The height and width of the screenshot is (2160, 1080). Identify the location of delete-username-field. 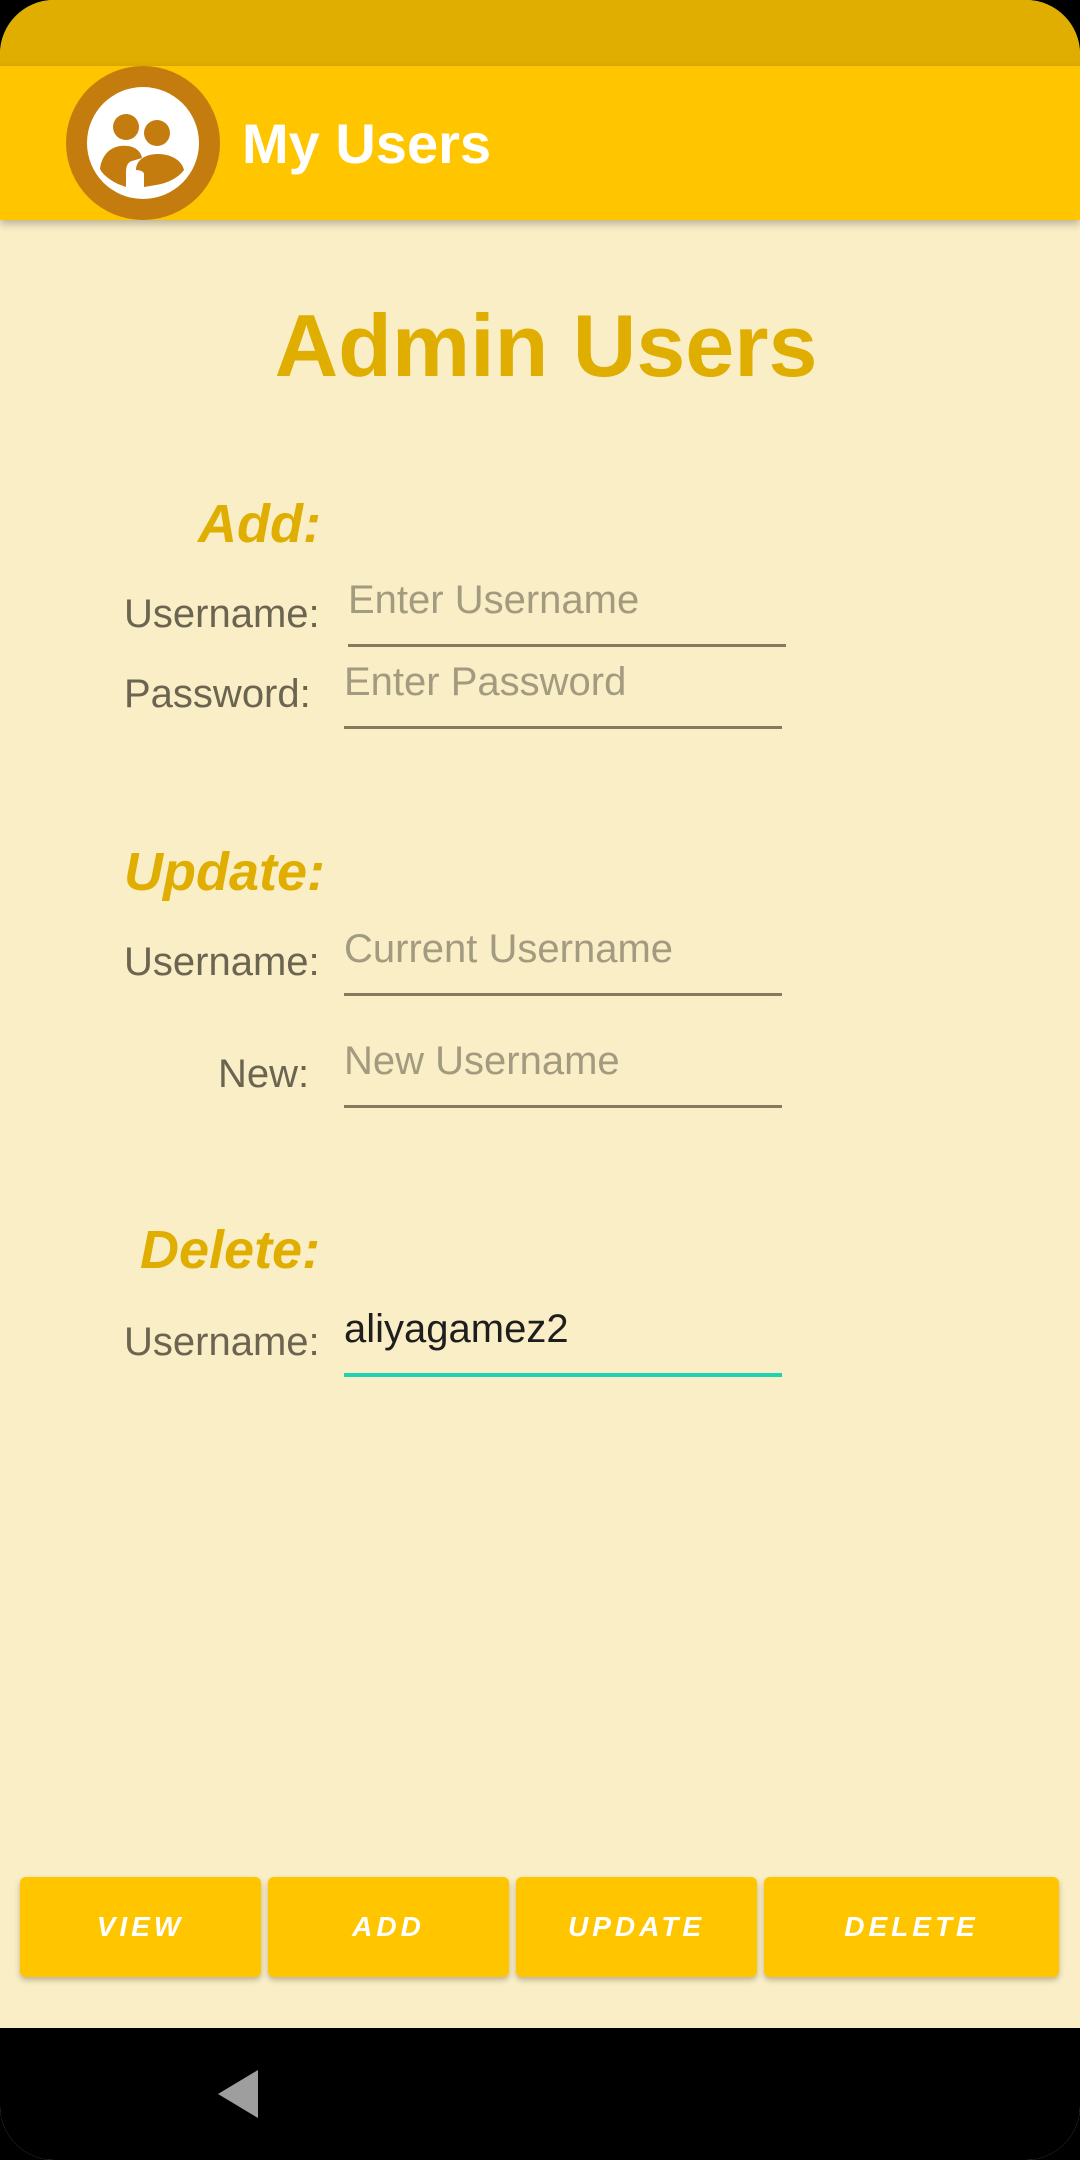
(563, 1341).